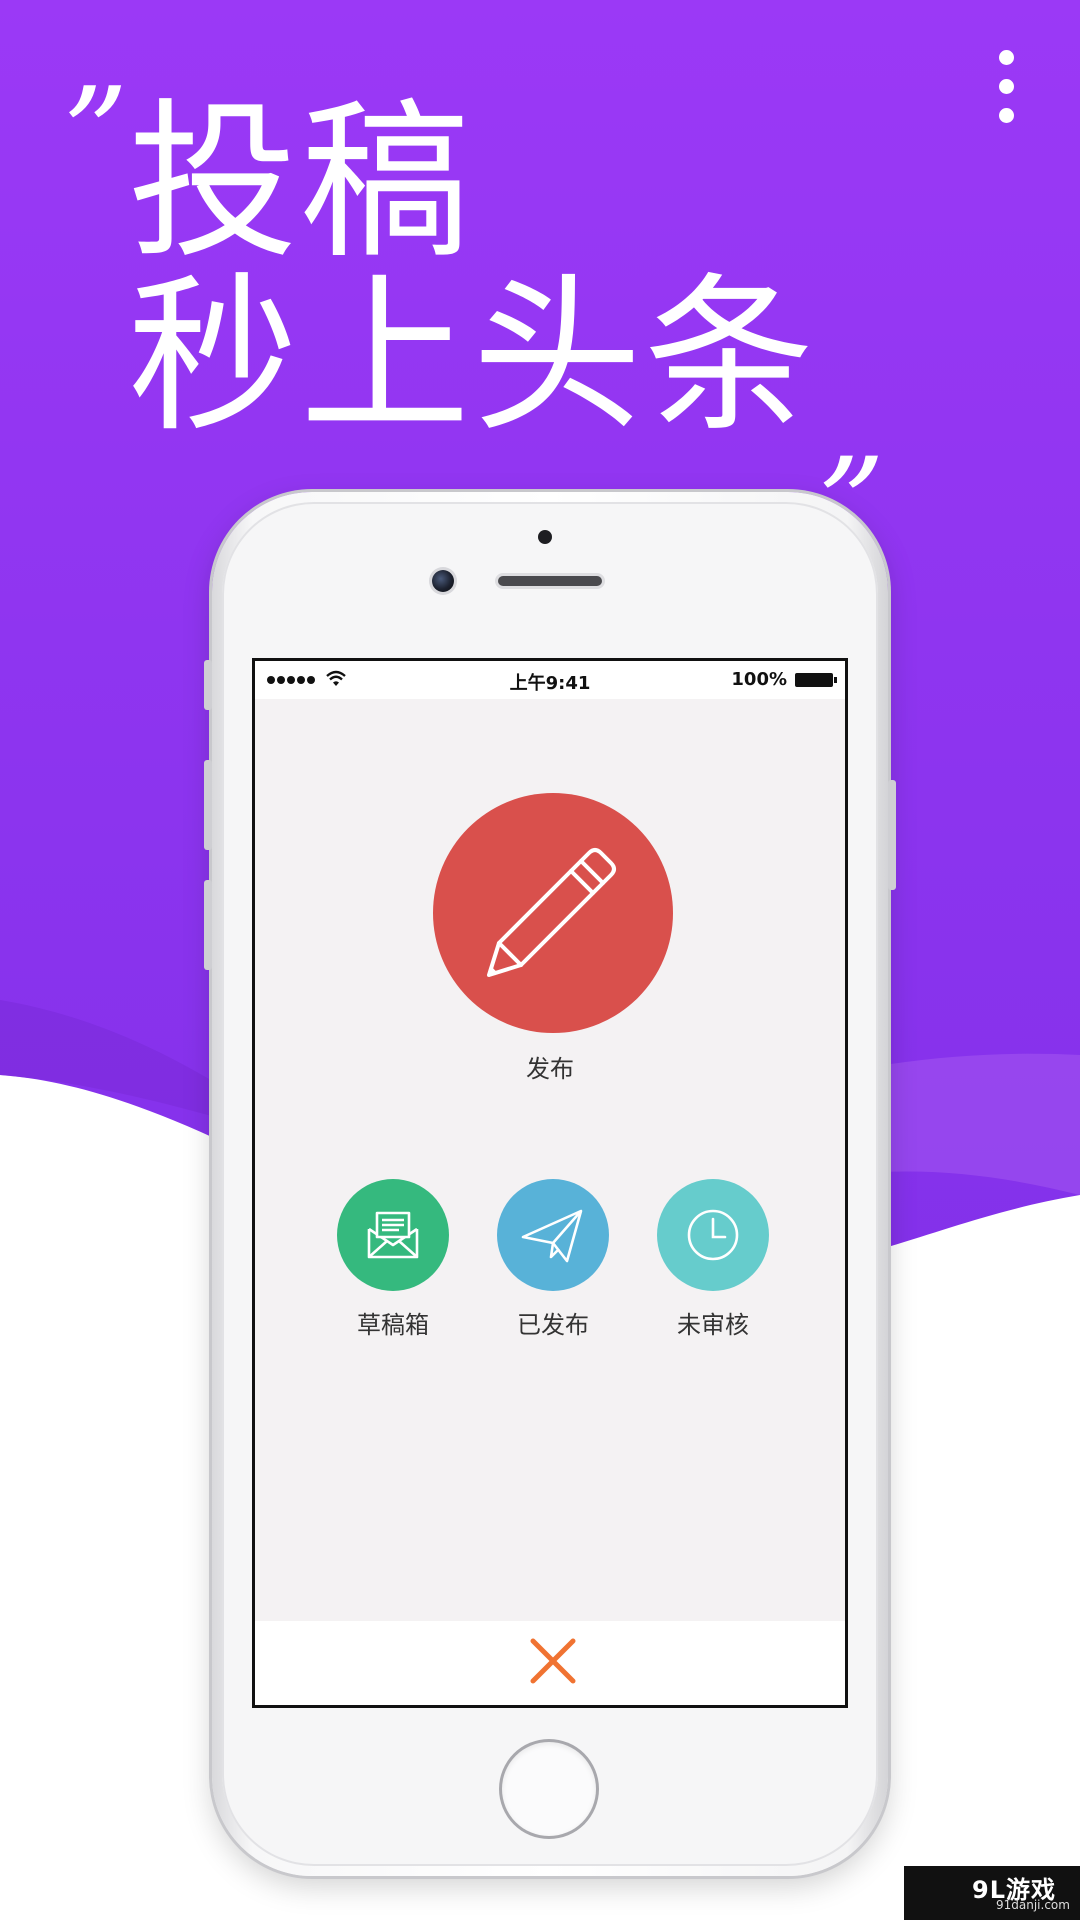  I want to click on paper-plane-icon, so click(552, 1236).